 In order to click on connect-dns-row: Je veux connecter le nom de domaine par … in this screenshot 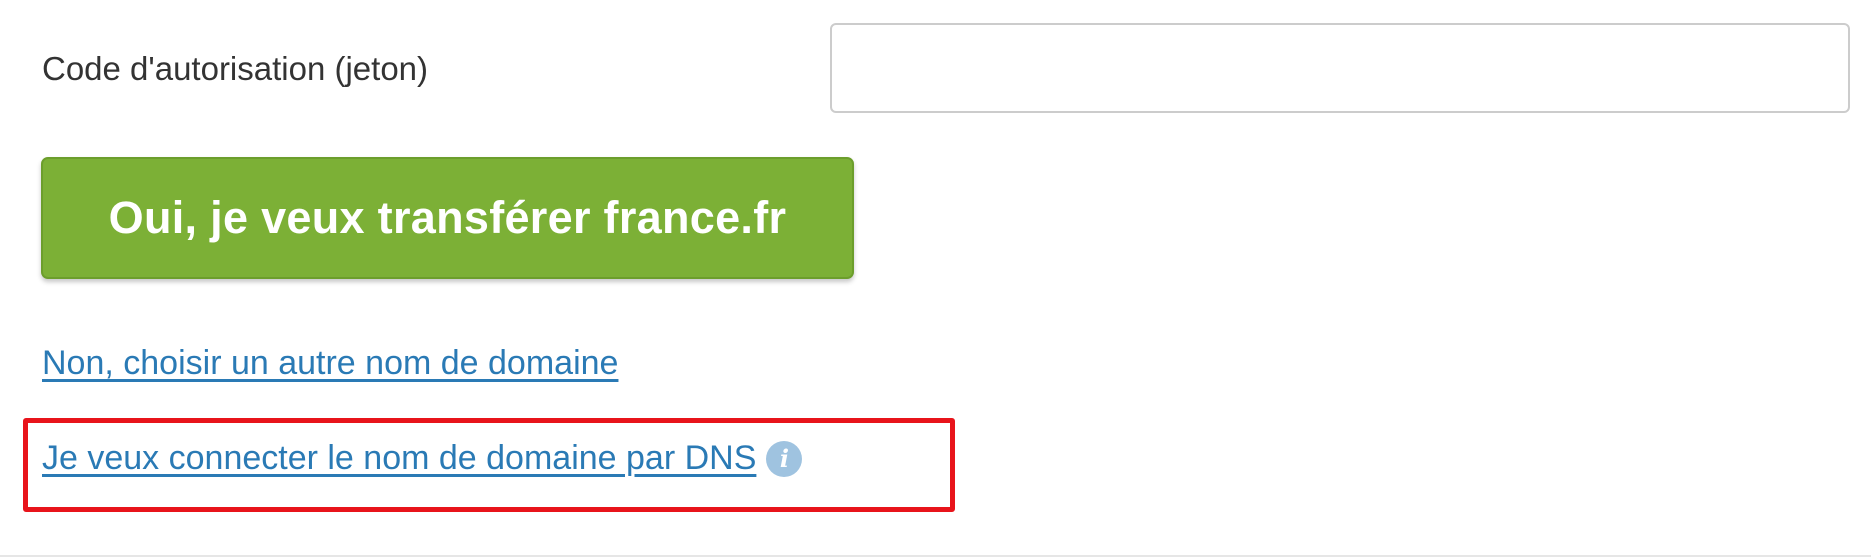, I will do `click(422, 458)`.